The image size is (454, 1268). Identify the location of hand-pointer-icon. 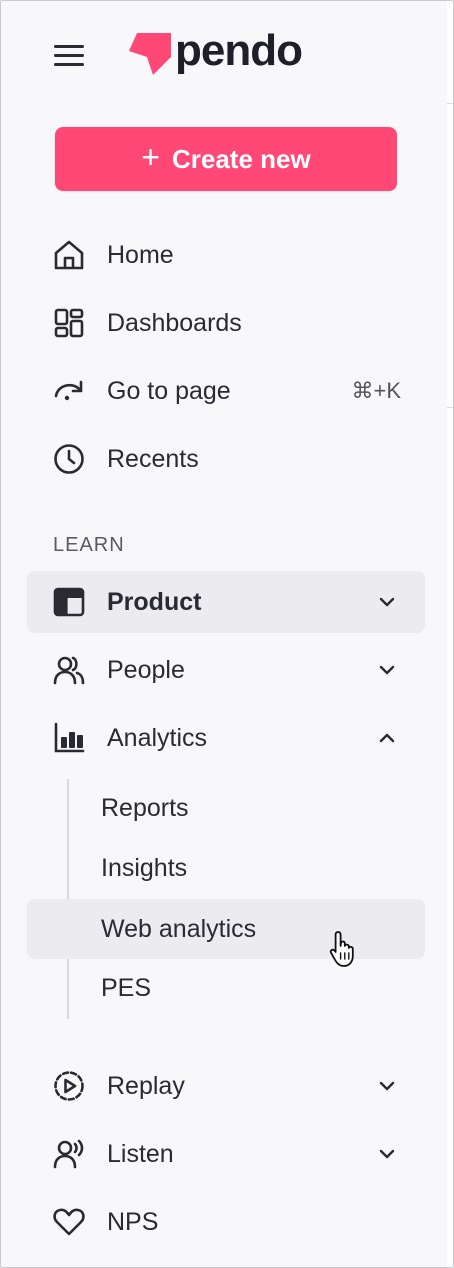
(341, 949).